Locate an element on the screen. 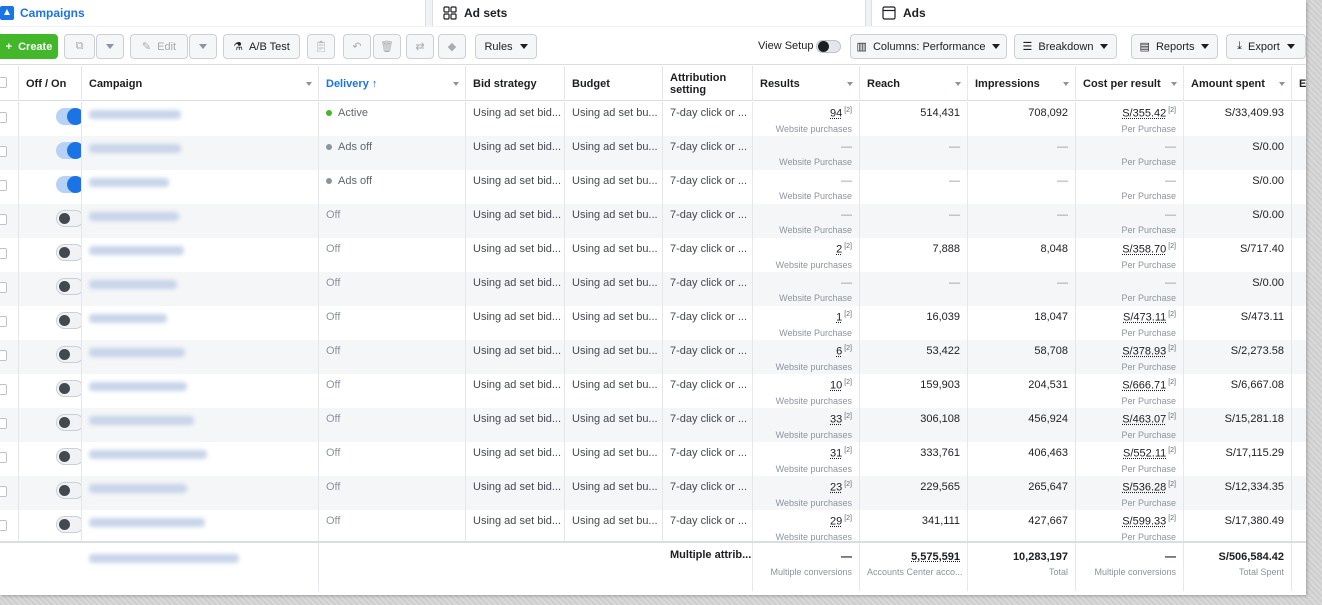 This screenshot has height=605, width=1322. export-button: ⤓ Export is located at coordinates (1266, 46).